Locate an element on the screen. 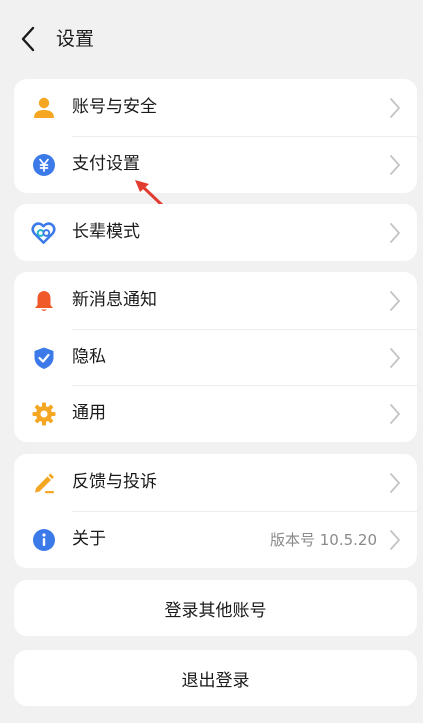  switch-account-button: 登录其他账号 is located at coordinates (215, 608).